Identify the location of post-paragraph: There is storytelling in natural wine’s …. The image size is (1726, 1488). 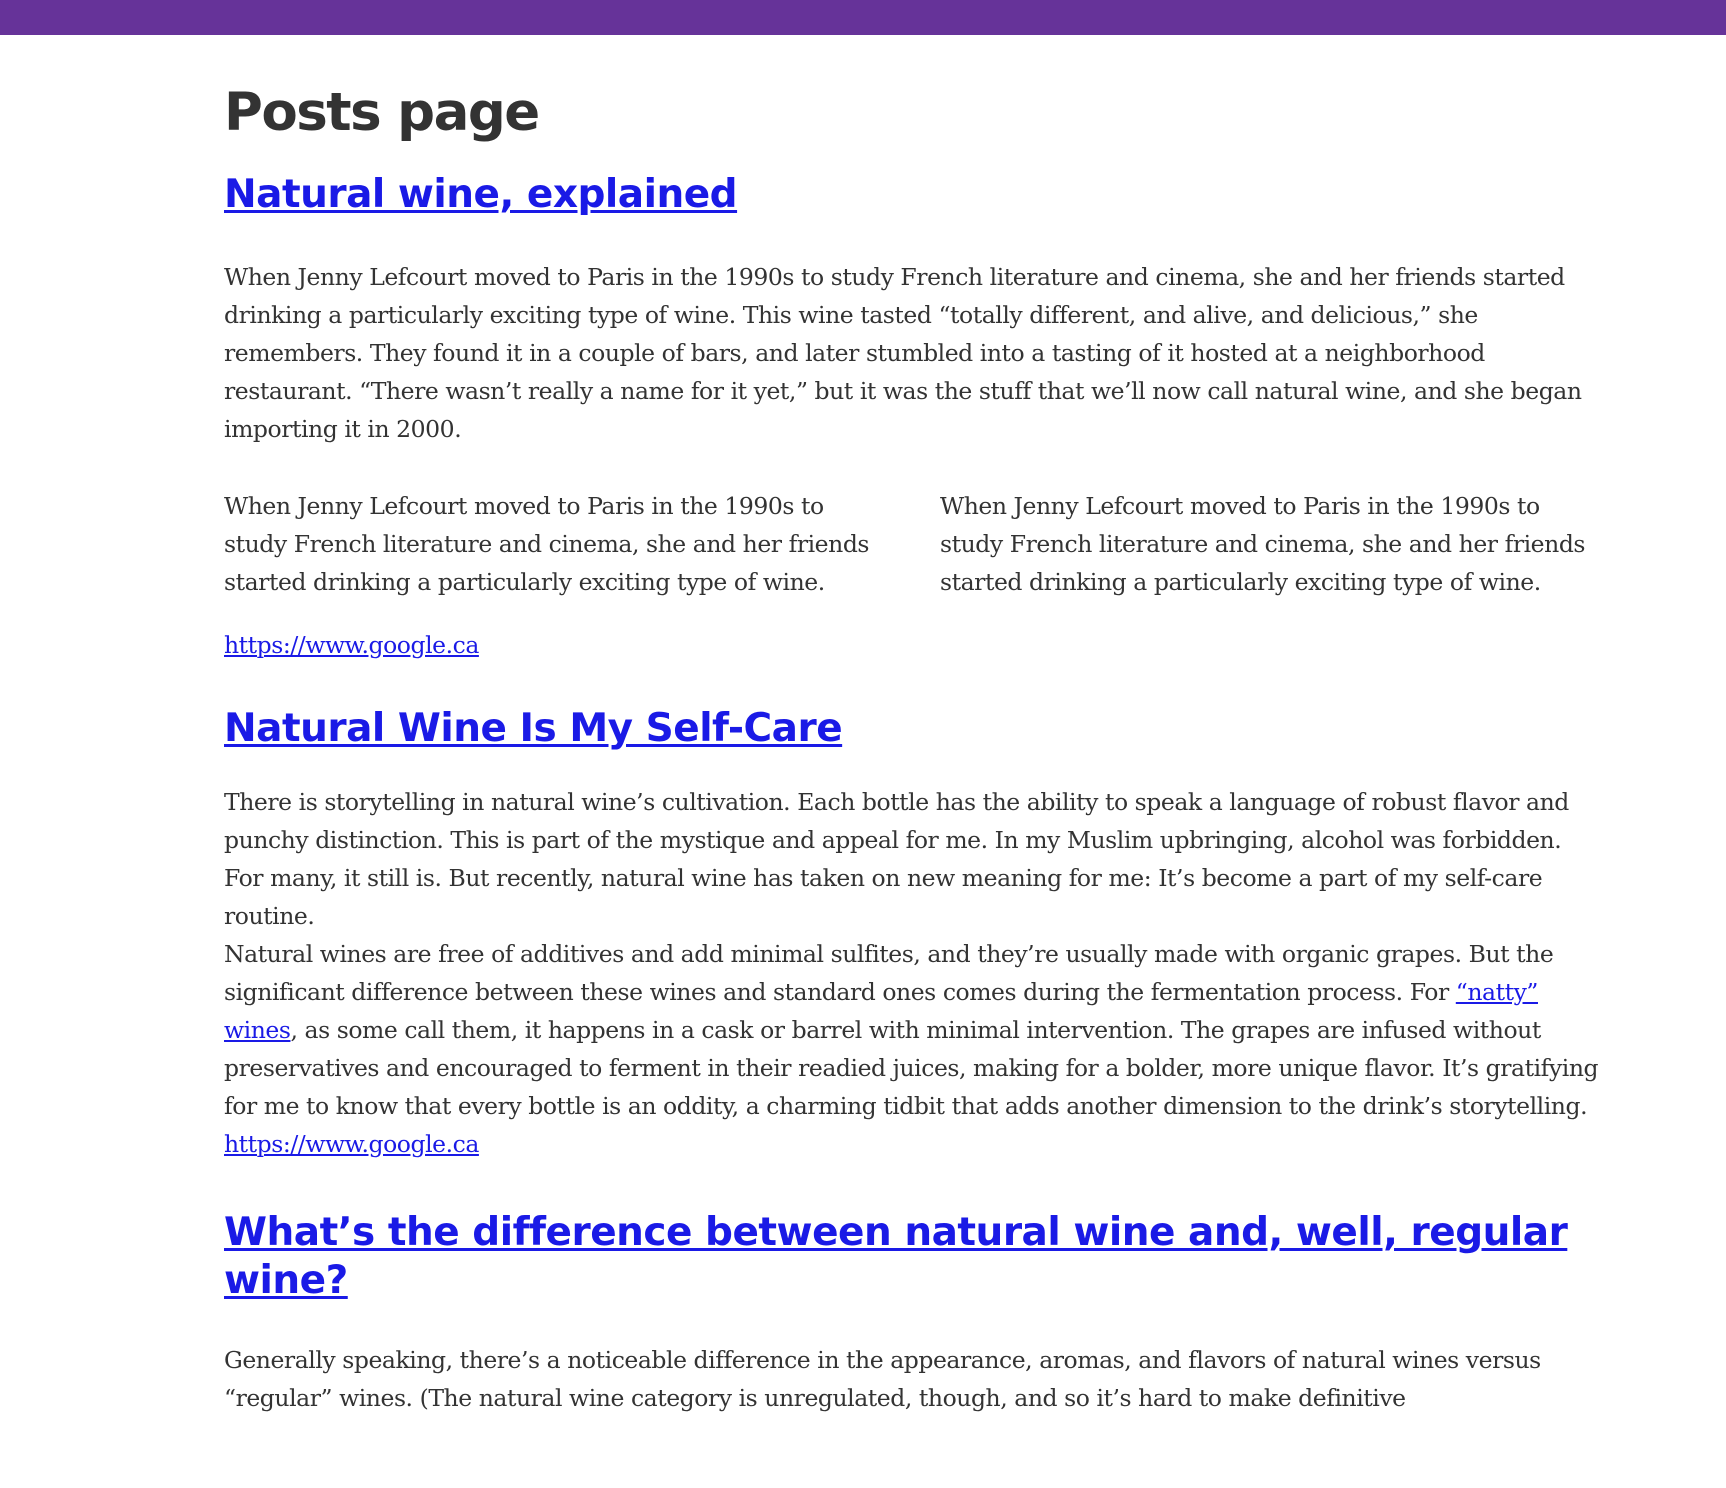
(896, 858).